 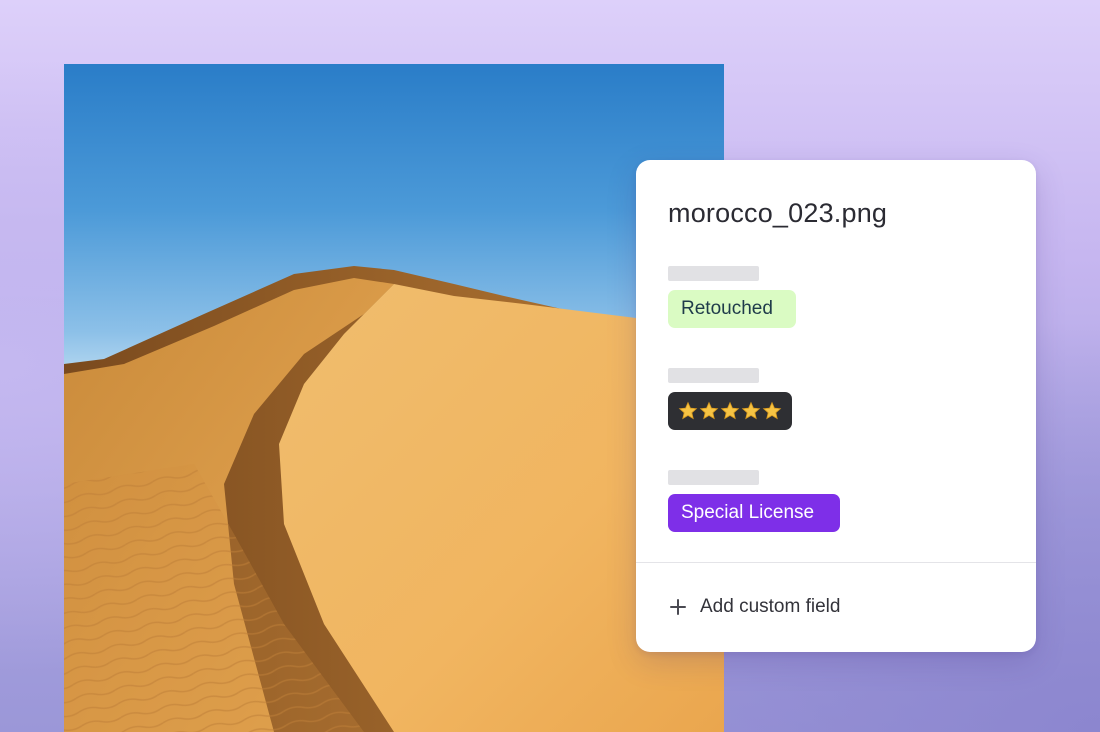 What do you see at coordinates (732, 309) in the screenshot?
I see `retouched-tag: Retouched` at bounding box center [732, 309].